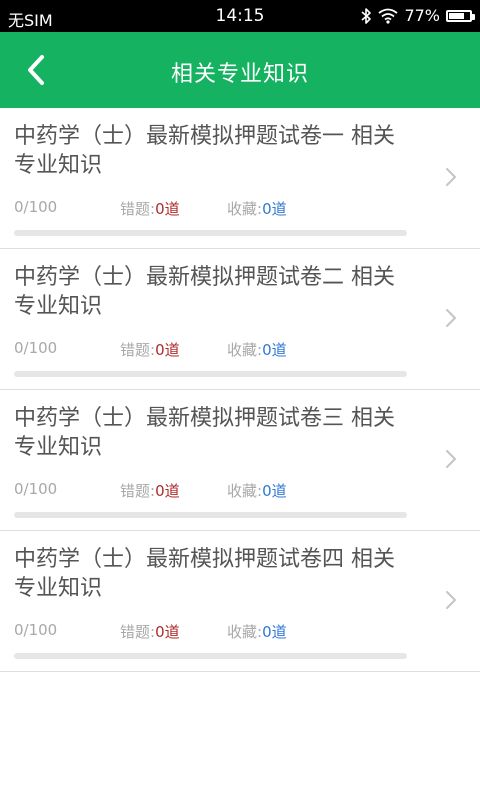 The width and height of the screenshot is (480, 800). What do you see at coordinates (422, 15) in the screenshot?
I see `battery-percent: 77%` at bounding box center [422, 15].